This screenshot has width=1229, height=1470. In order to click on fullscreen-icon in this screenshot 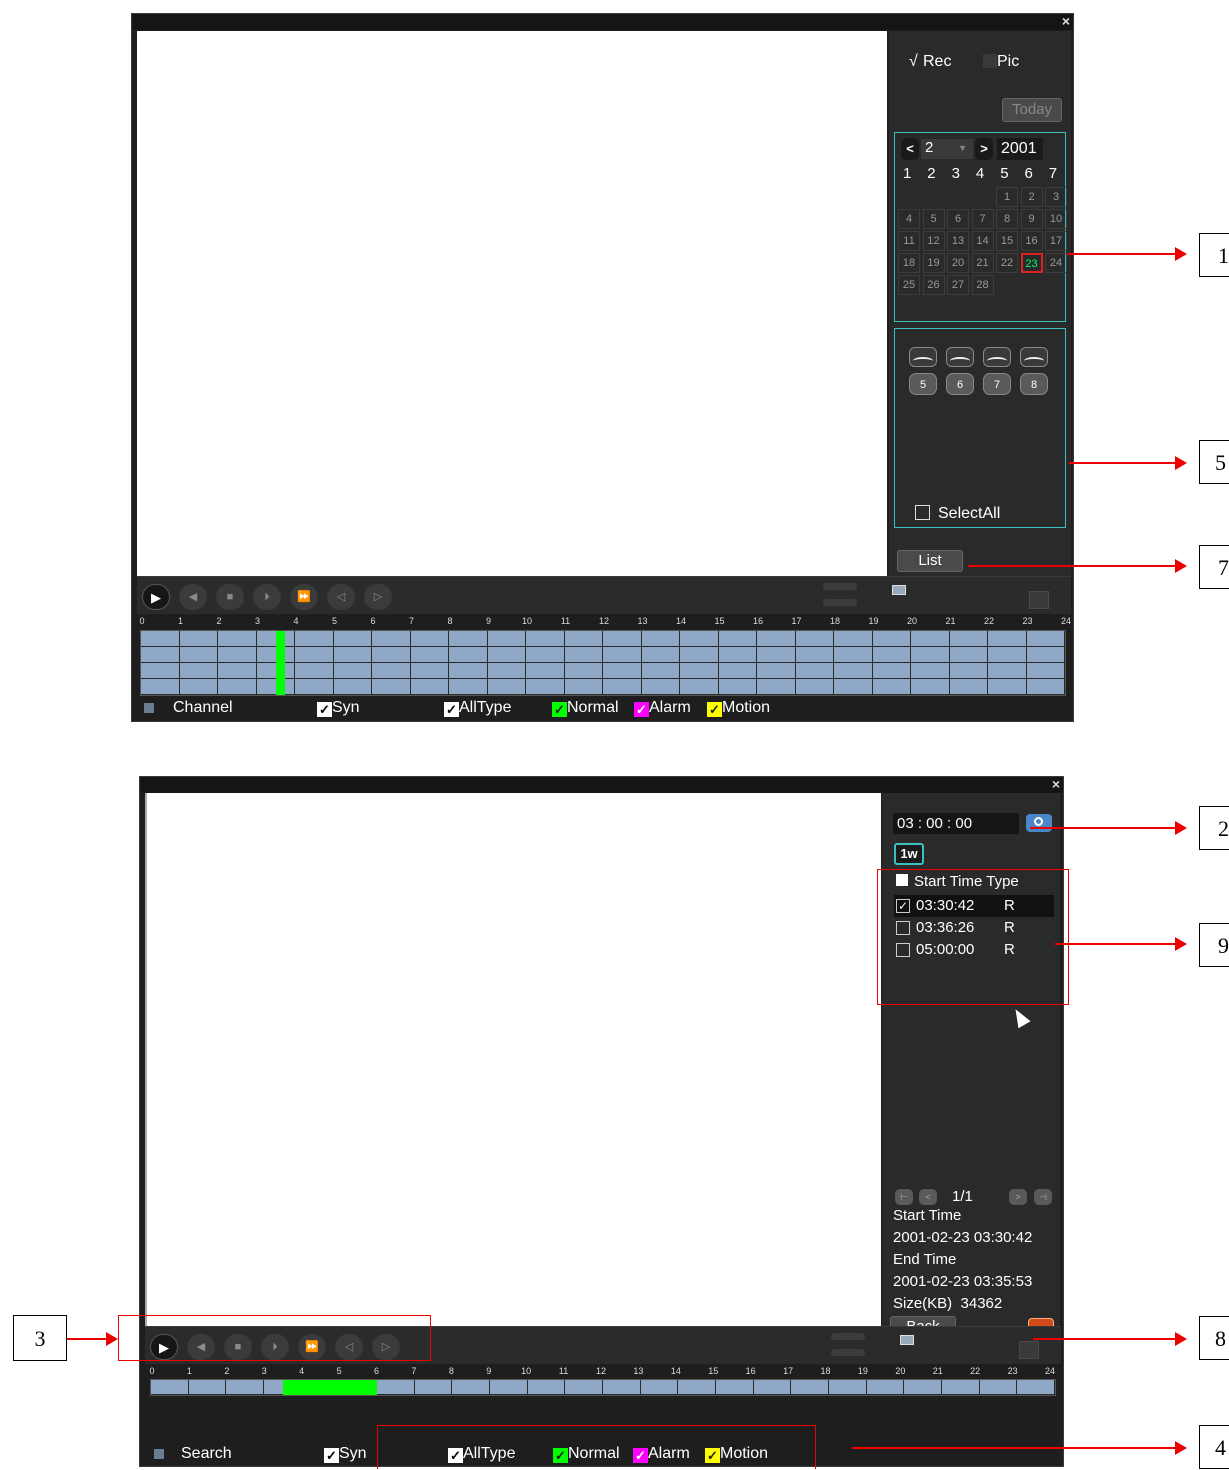, I will do `click(1039, 600)`.